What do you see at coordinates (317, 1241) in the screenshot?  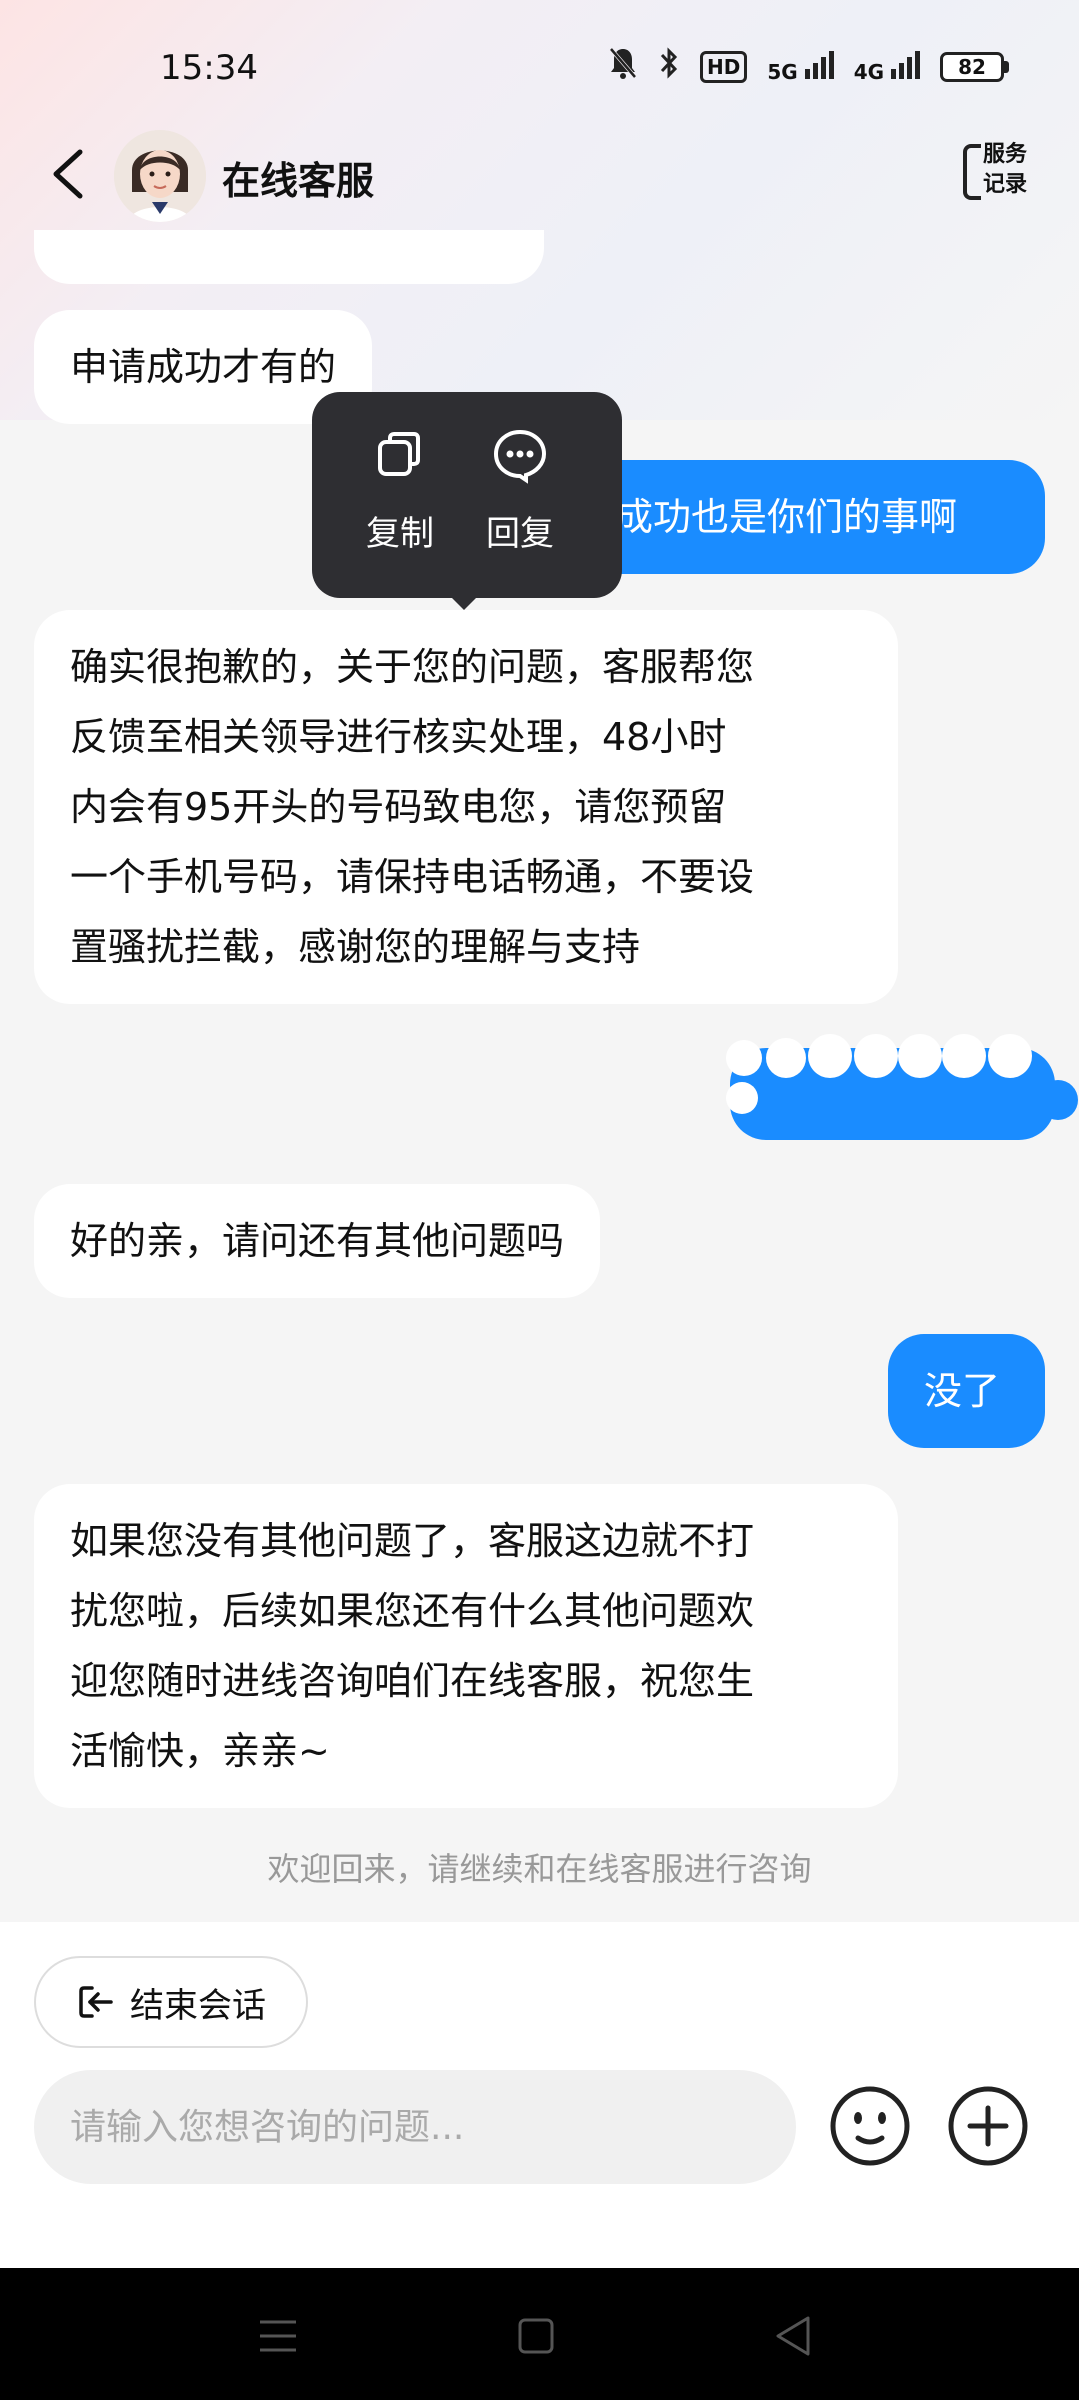 I see `message-bubble-agent: 好的亲，请问还有其他问题吗` at bounding box center [317, 1241].